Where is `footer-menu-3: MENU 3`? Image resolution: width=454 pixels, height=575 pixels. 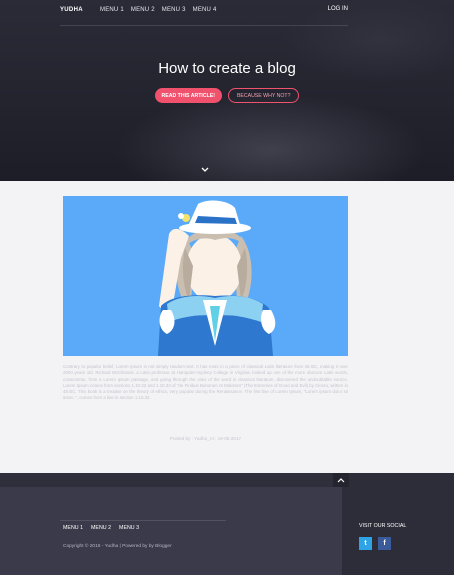 footer-menu-3: MENU 3 is located at coordinates (129, 528).